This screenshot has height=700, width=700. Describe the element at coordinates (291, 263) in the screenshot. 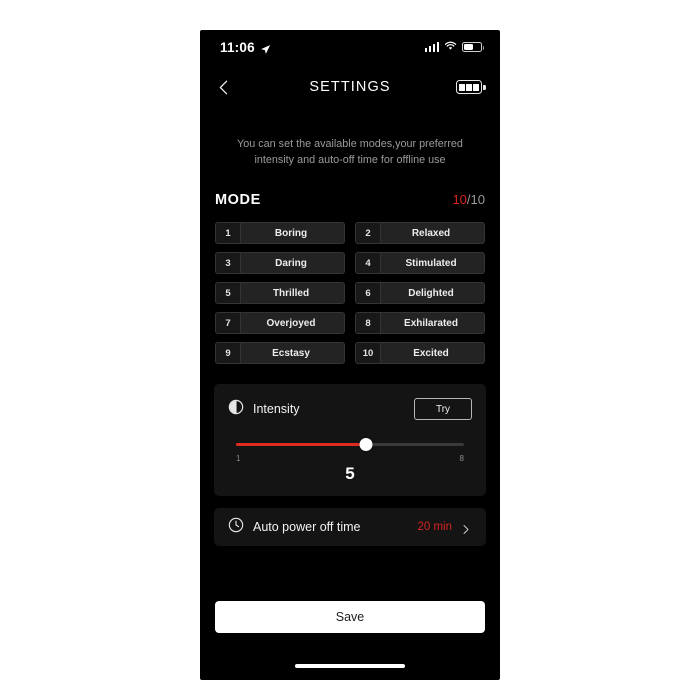

I see `mode-label: Daring` at that location.